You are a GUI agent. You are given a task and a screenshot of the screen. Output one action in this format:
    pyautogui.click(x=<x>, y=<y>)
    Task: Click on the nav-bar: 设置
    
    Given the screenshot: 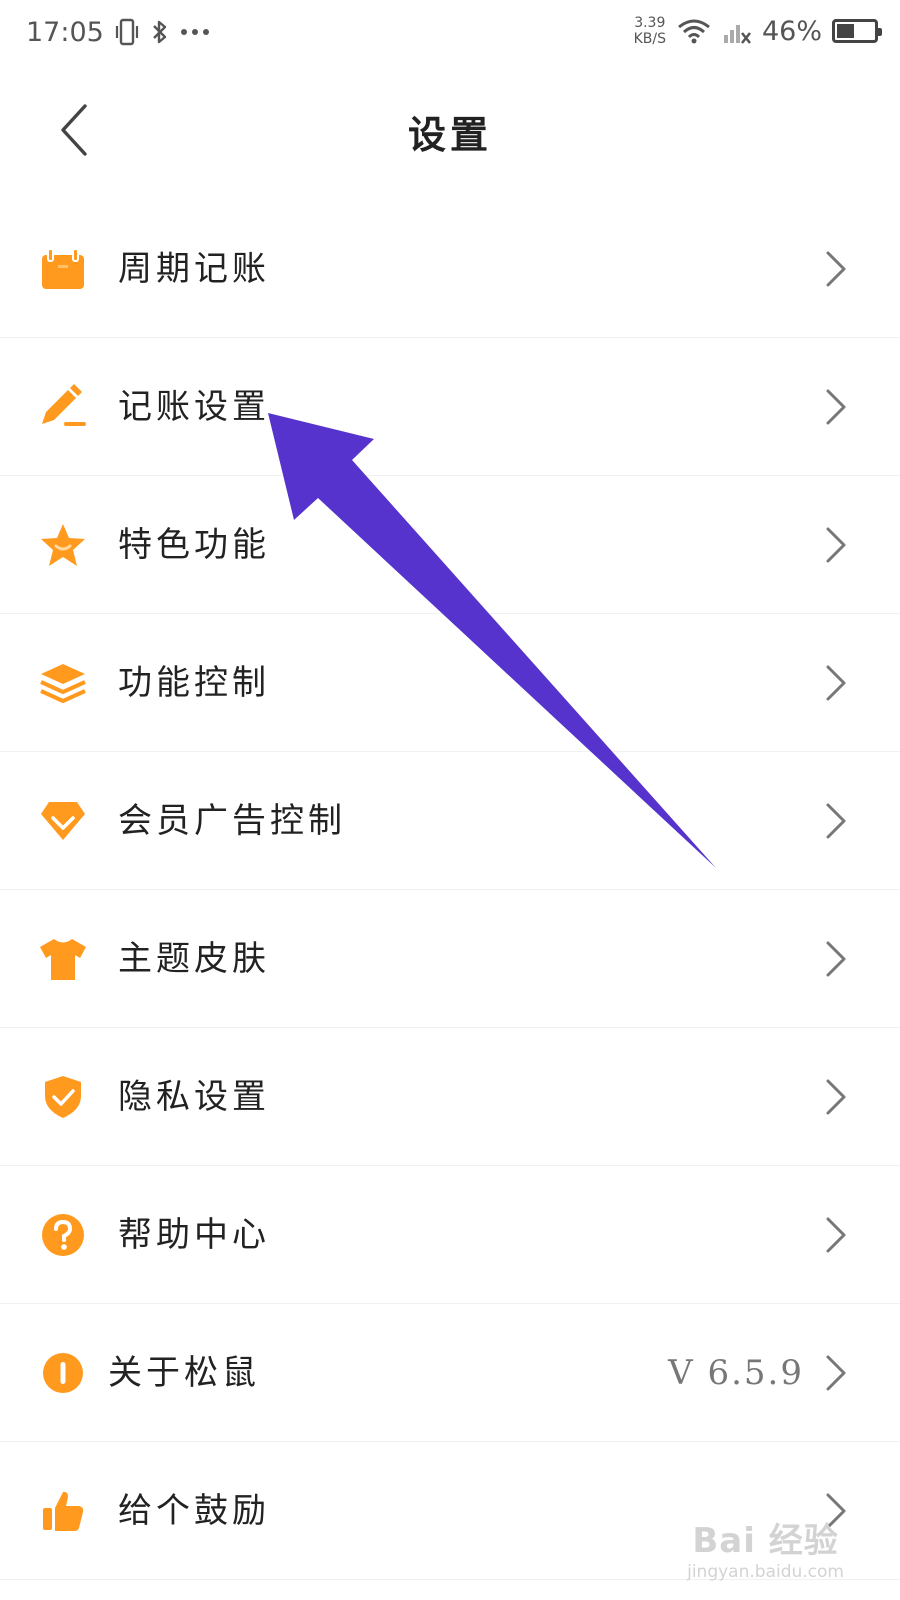 What is the action you would take?
    pyautogui.click(x=450, y=131)
    